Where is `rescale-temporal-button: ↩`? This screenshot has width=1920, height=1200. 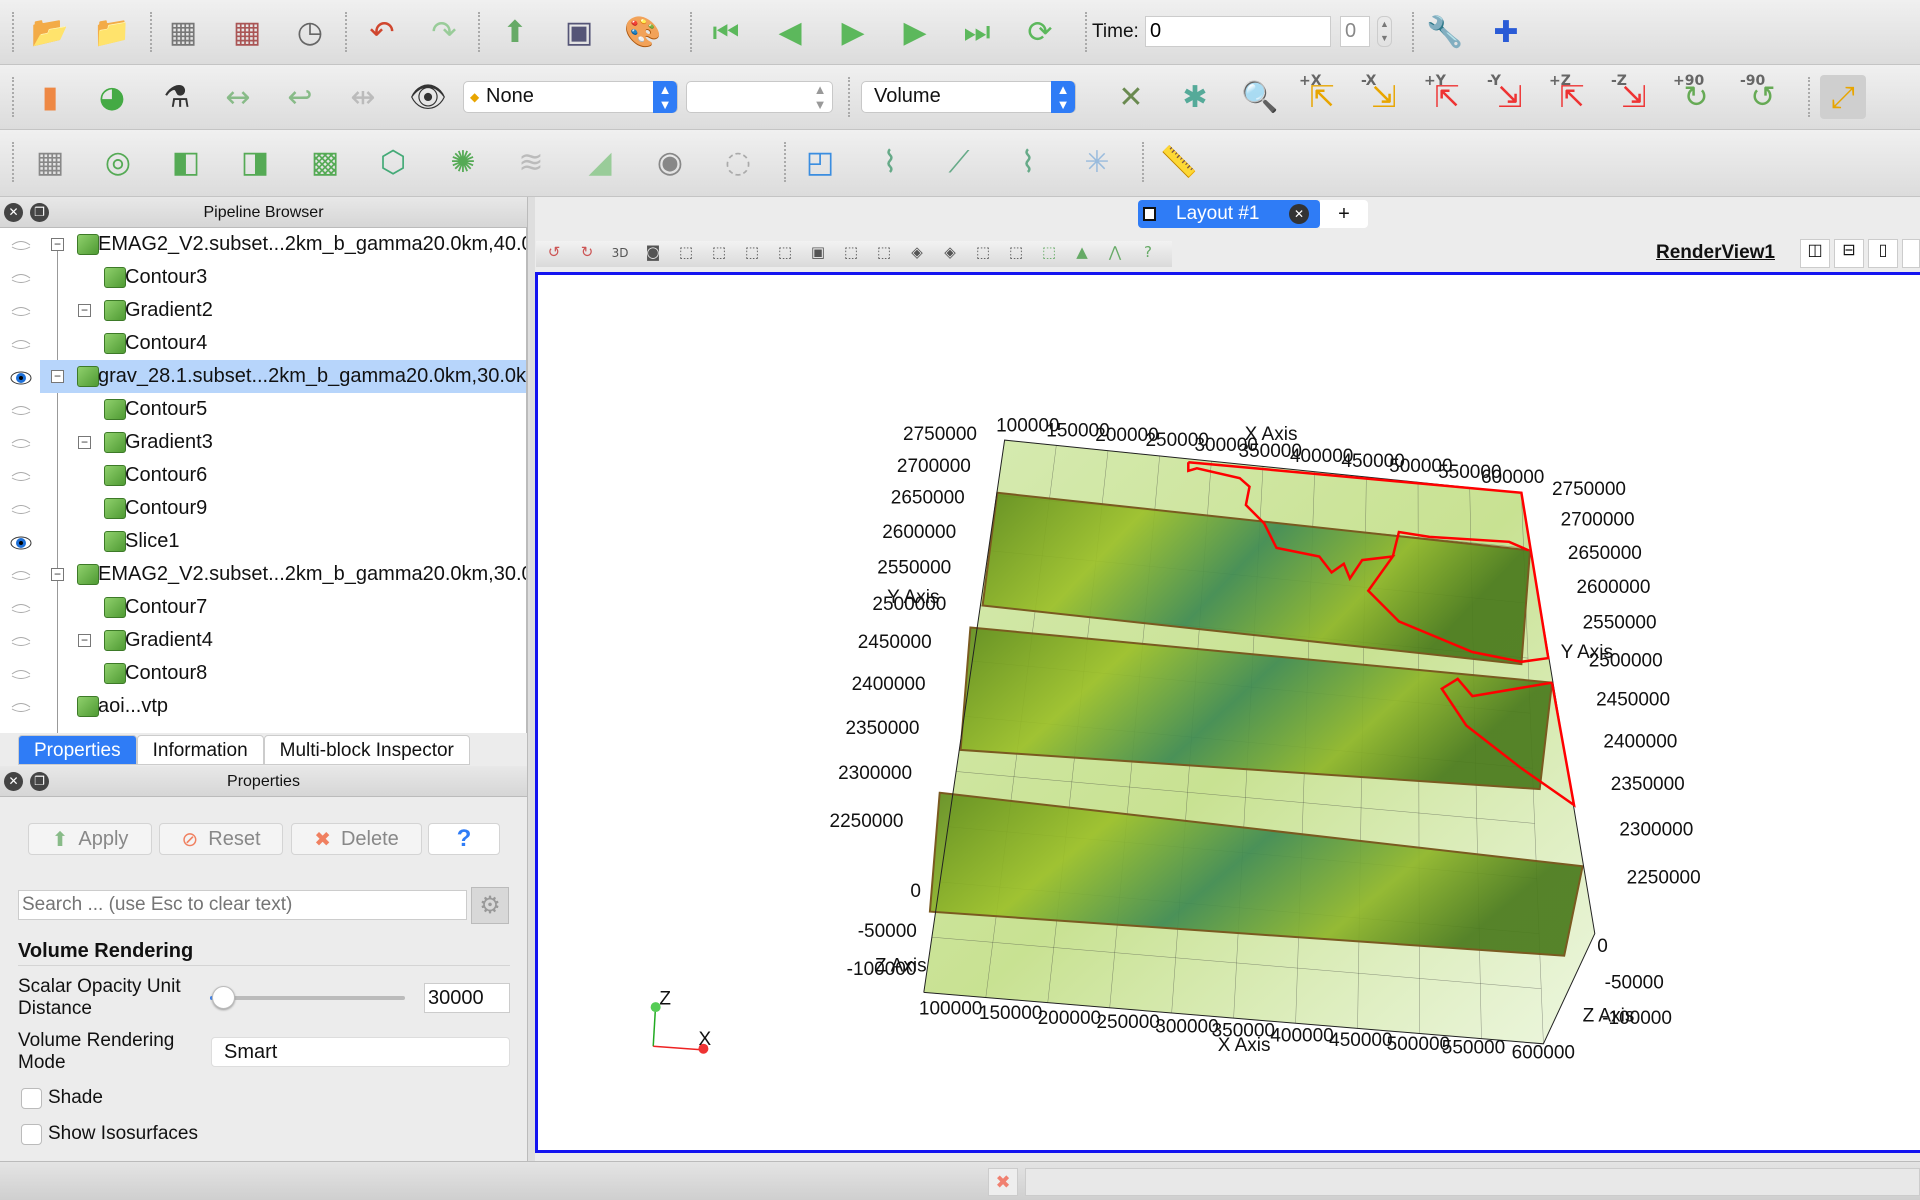 rescale-temporal-button: ↩ is located at coordinates (300, 97).